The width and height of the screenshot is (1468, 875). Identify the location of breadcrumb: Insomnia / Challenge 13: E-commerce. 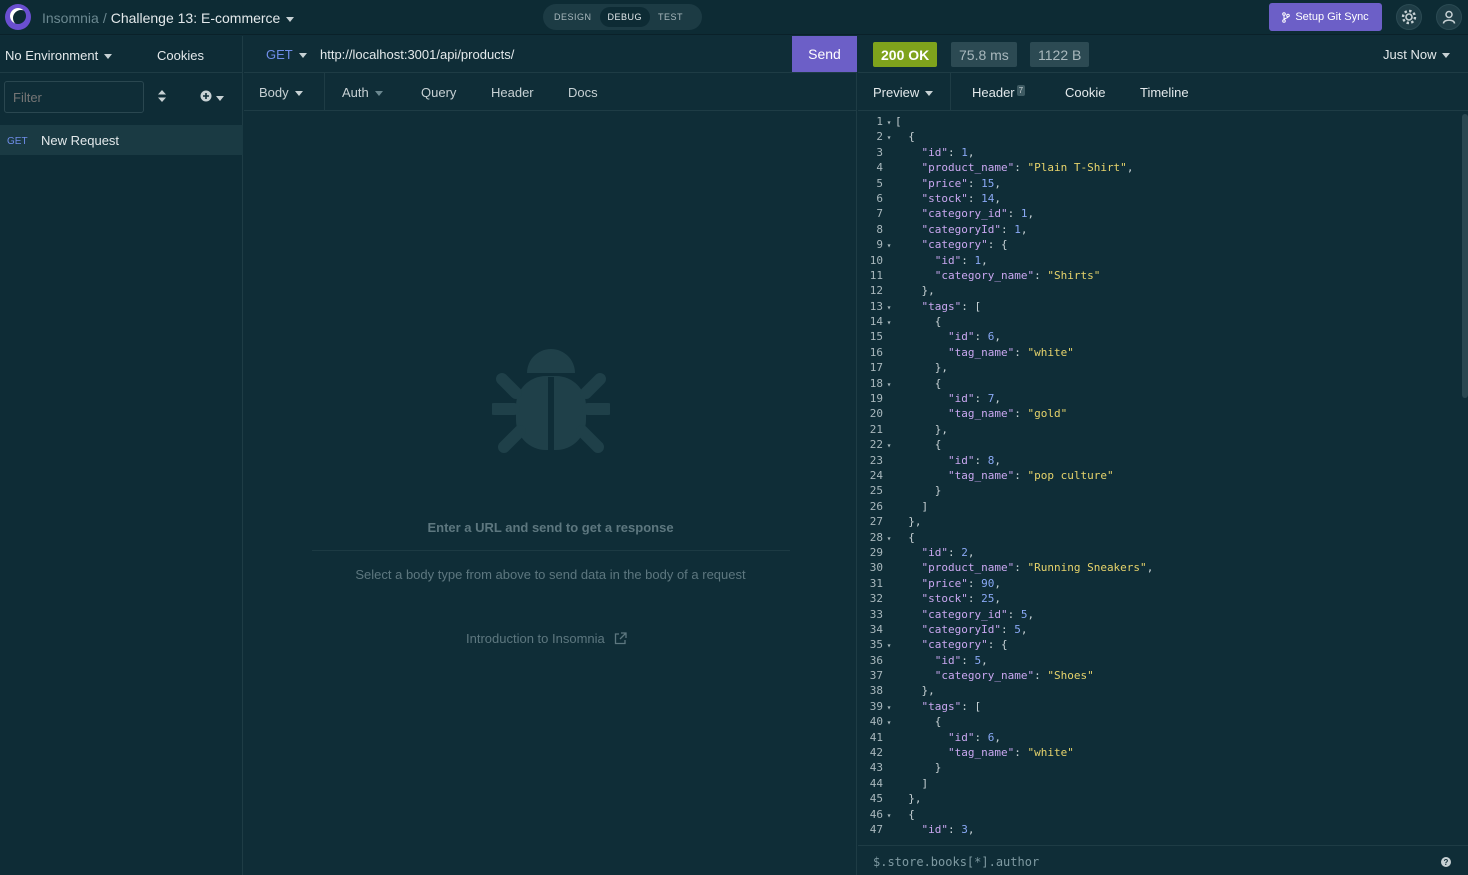
(168, 18).